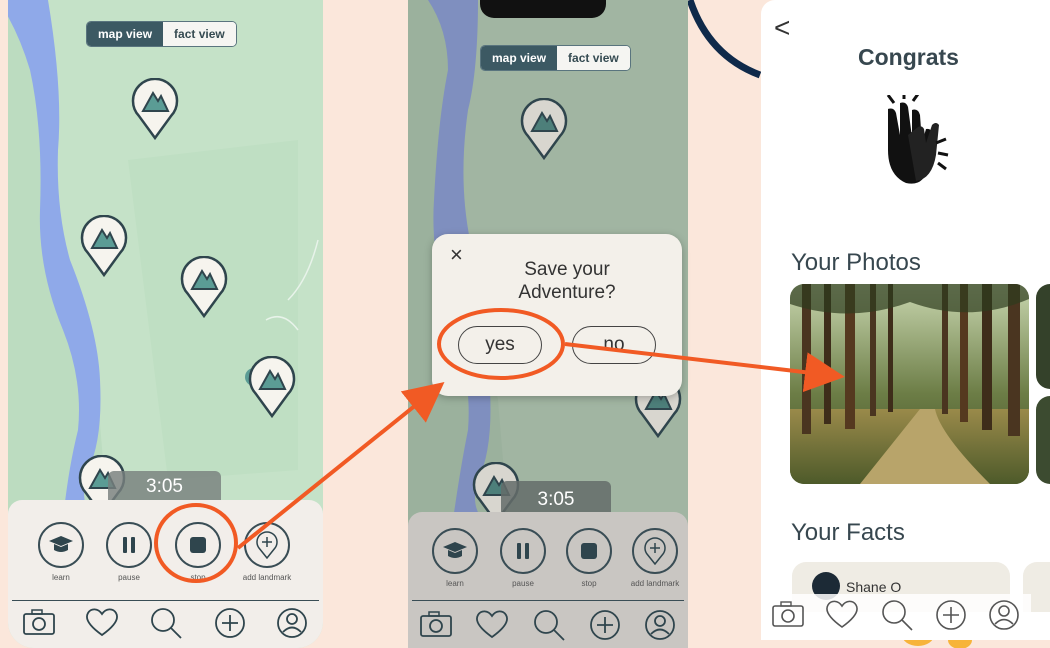 The height and width of the screenshot is (648, 1050). Describe the element at coordinates (908, 57) in the screenshot. I see `page-title: Congrats` at that location.